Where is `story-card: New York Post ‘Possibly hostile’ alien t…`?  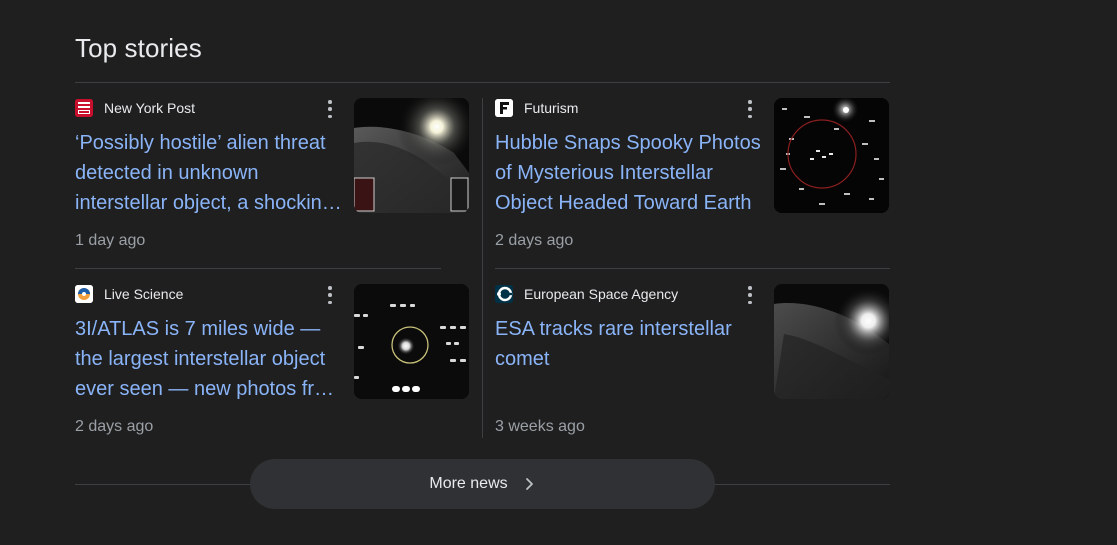
story-card: New York Post ‘Possibly hostile’ alien t… is located at coordinates (272, 183).